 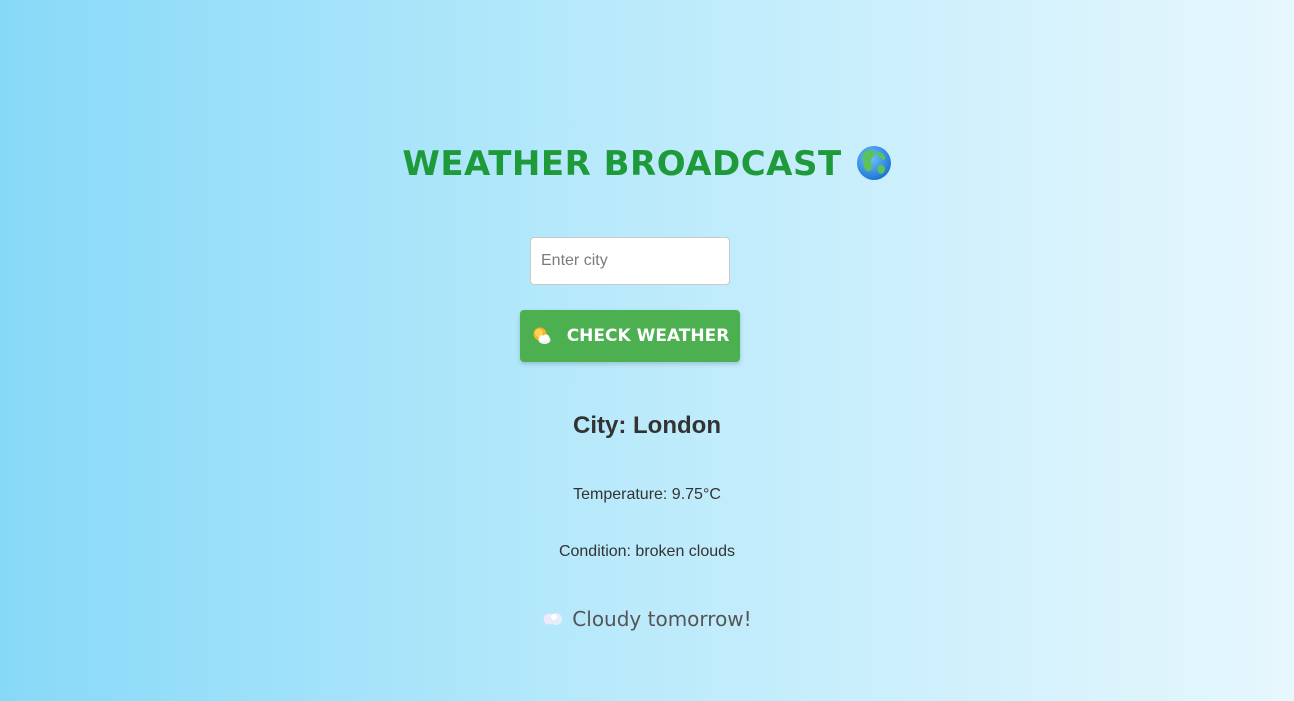 I want to click on page-title: WEATHER BROADCAST, so click(x=647, y=164).